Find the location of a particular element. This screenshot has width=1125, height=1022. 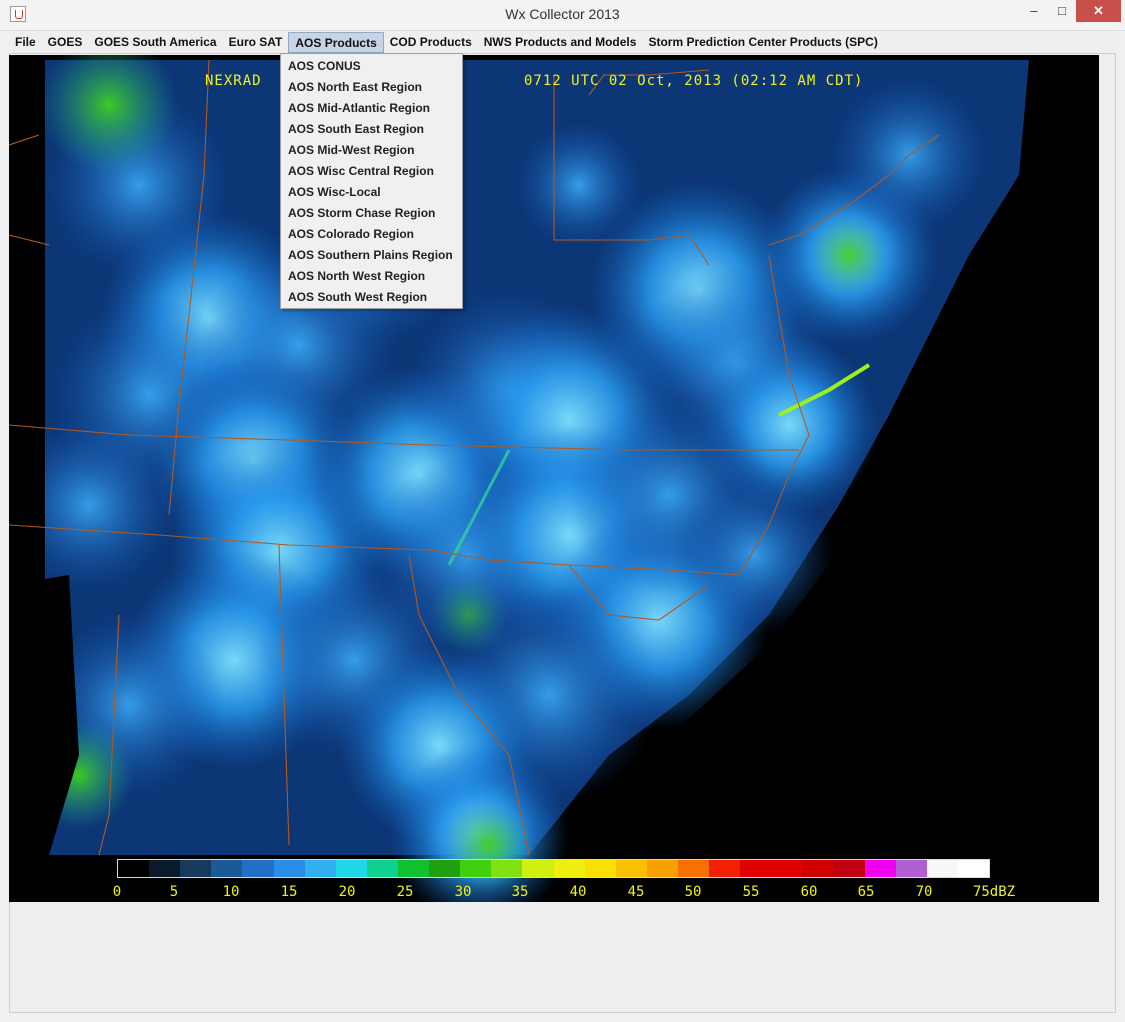

menu-item-aos-colorado: AOS Colorado Region is located at coordinates (371, 234).